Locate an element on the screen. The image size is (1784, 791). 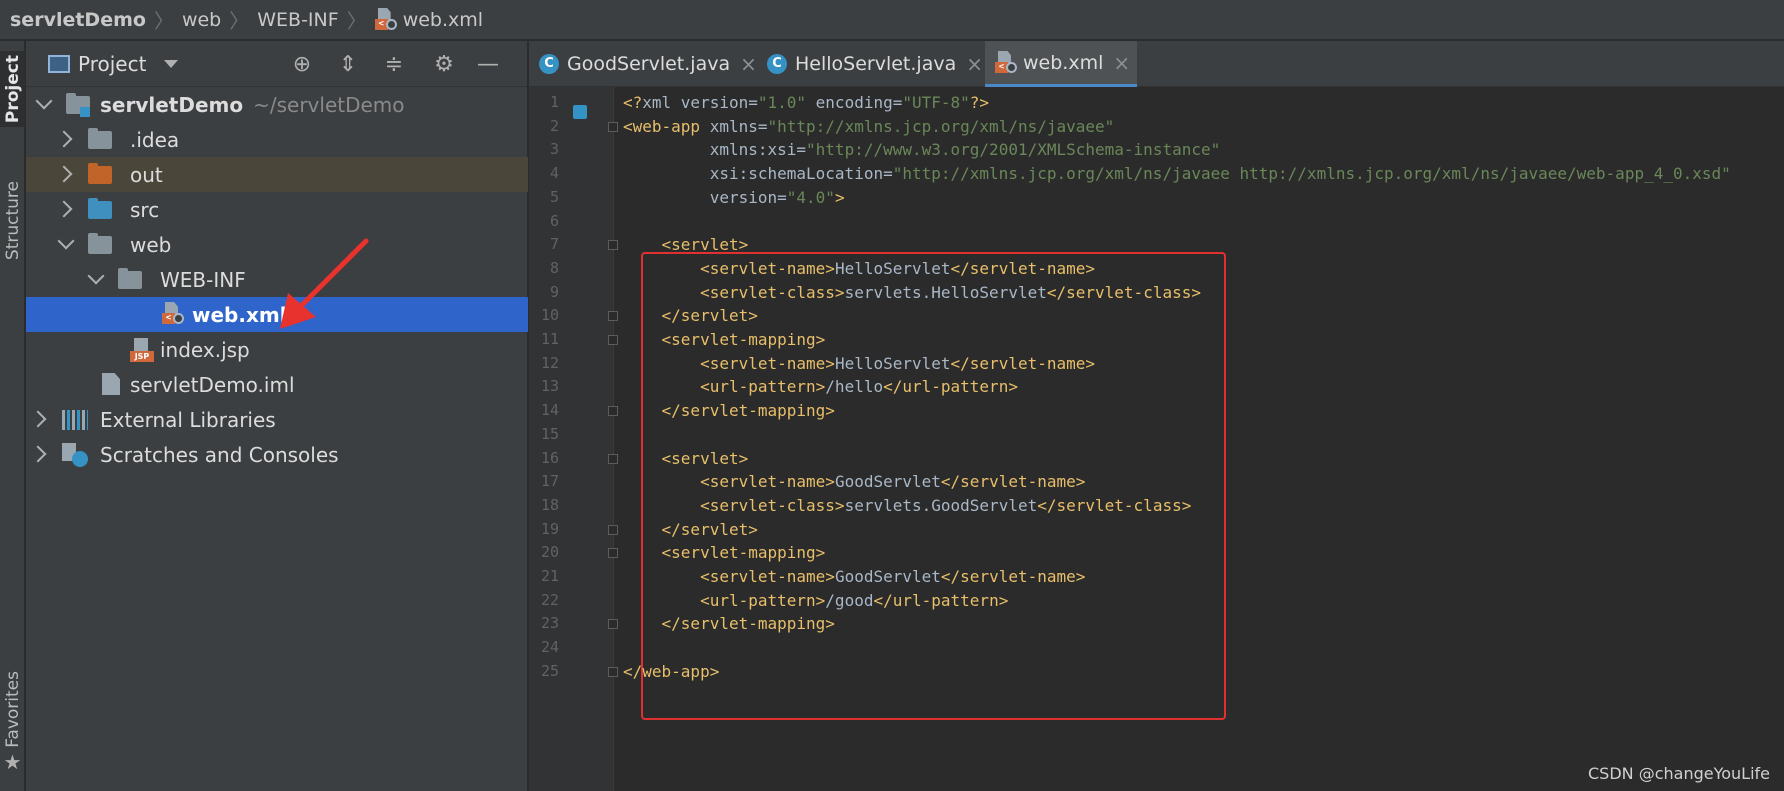
structure-tool-label: Structure is located at coordinates (12, 221).